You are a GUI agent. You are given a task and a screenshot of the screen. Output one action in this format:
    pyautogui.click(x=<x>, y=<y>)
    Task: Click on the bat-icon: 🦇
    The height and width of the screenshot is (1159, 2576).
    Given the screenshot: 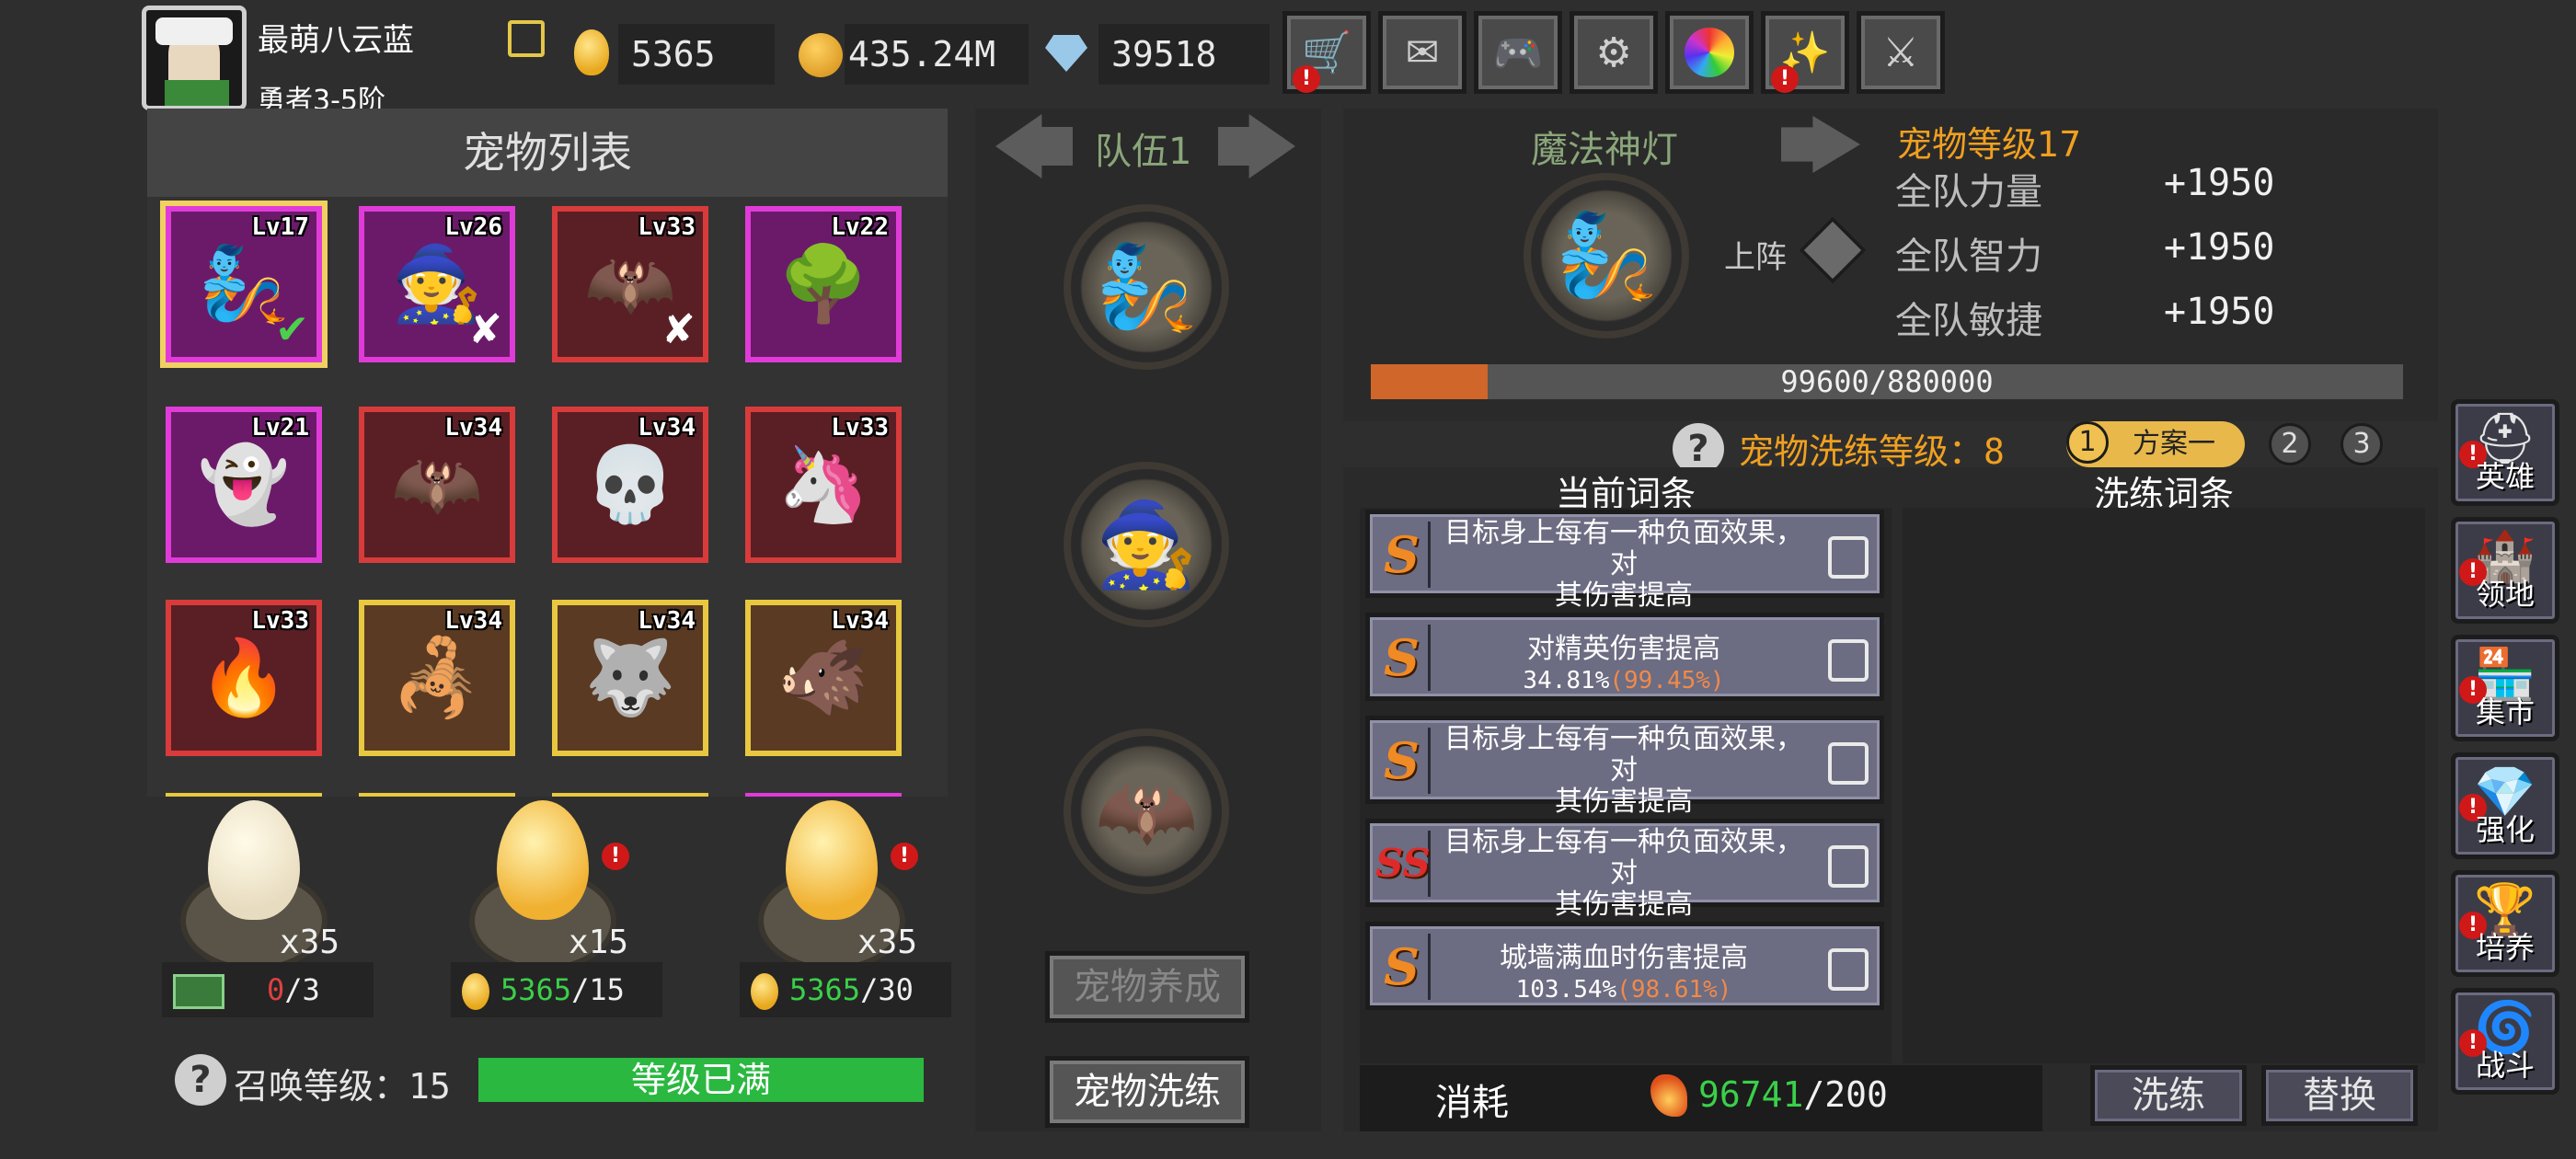 What is the action you would take?
    pyautogui.click(x=1146, y=811)
    